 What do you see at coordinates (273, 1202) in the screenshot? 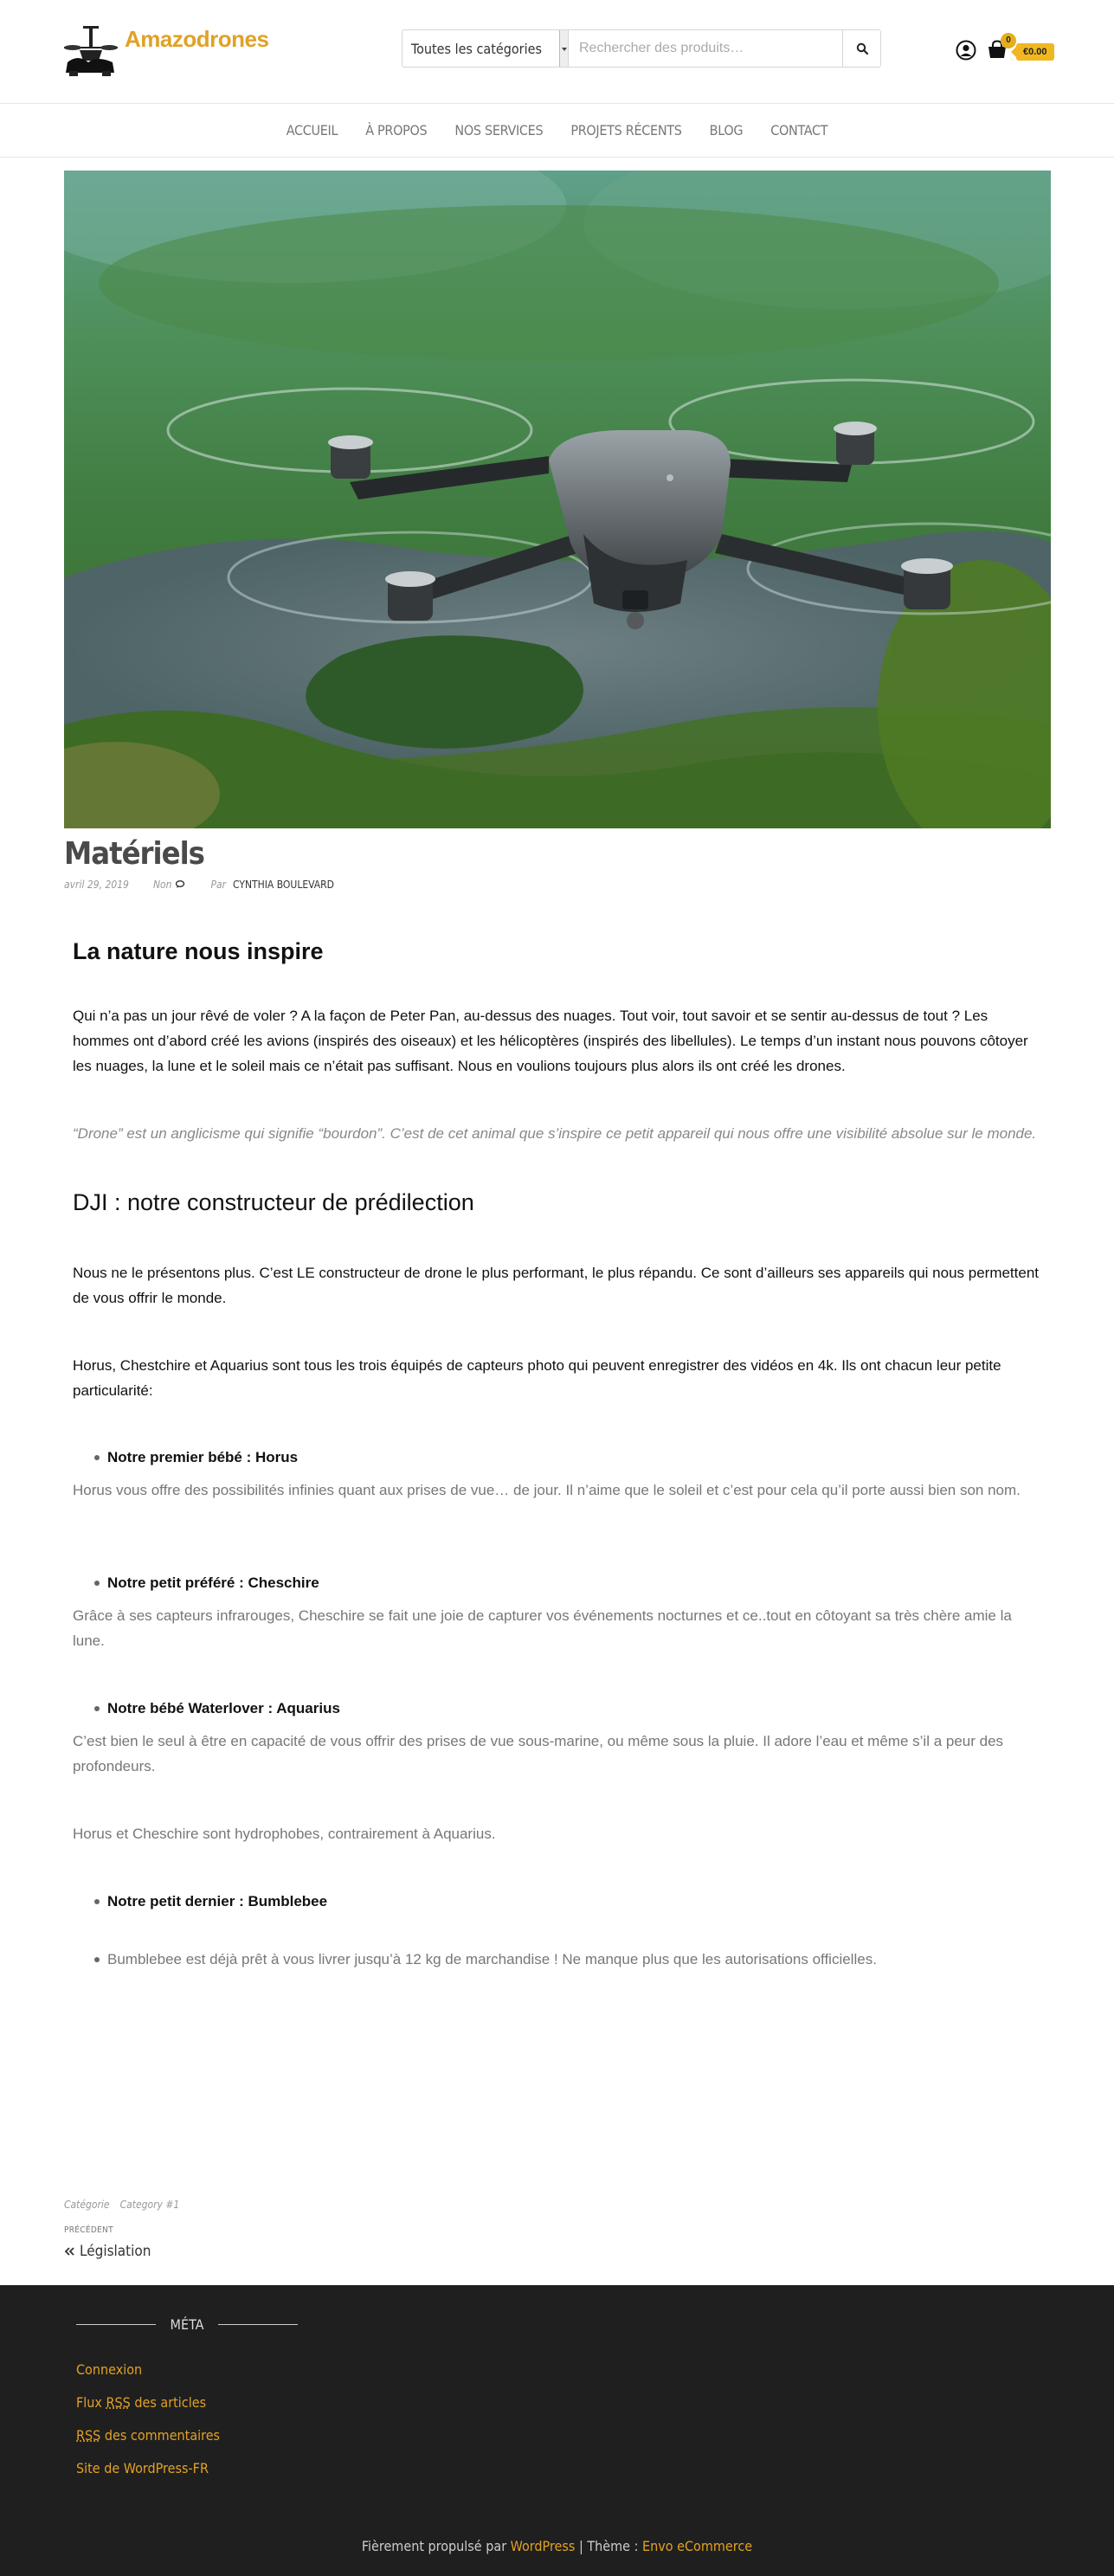
I see `heading-dji: DJI : notre constructeur de prédilection` at bounding box center [273, 1202].